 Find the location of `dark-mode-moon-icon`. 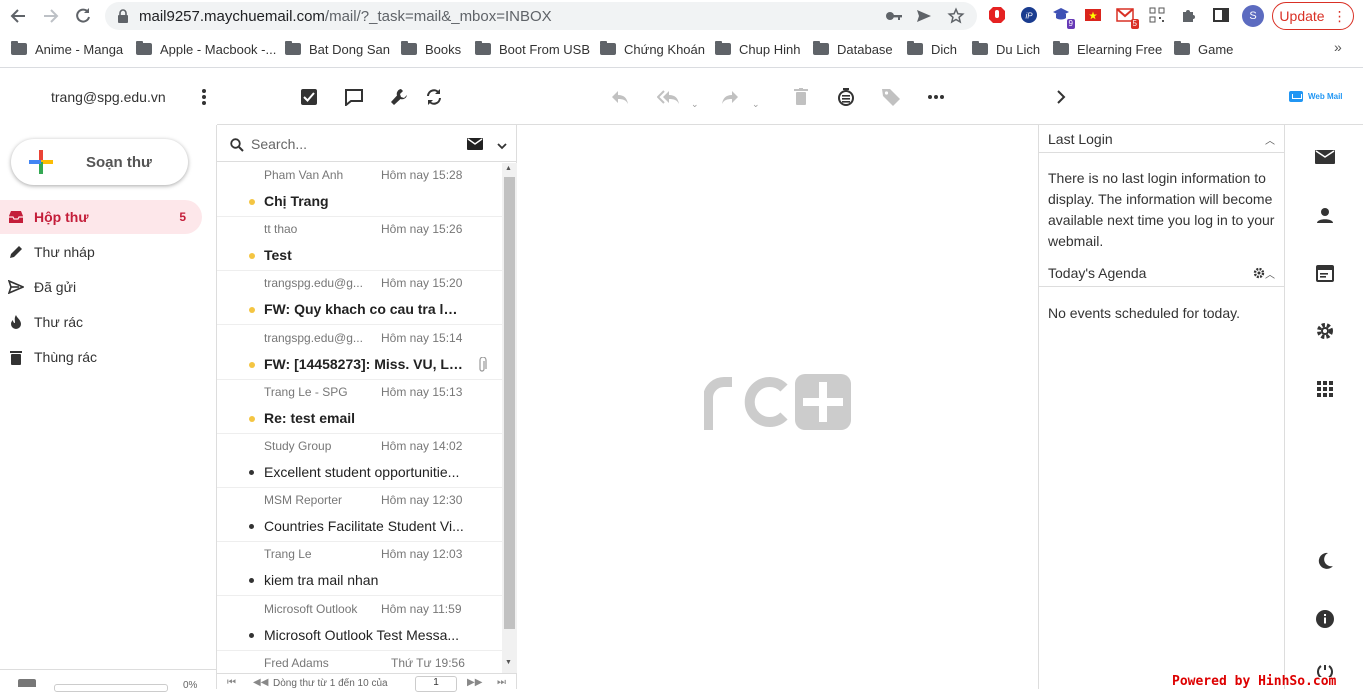

dark-mode-moon-icon is located at coordinates (1325, 561).